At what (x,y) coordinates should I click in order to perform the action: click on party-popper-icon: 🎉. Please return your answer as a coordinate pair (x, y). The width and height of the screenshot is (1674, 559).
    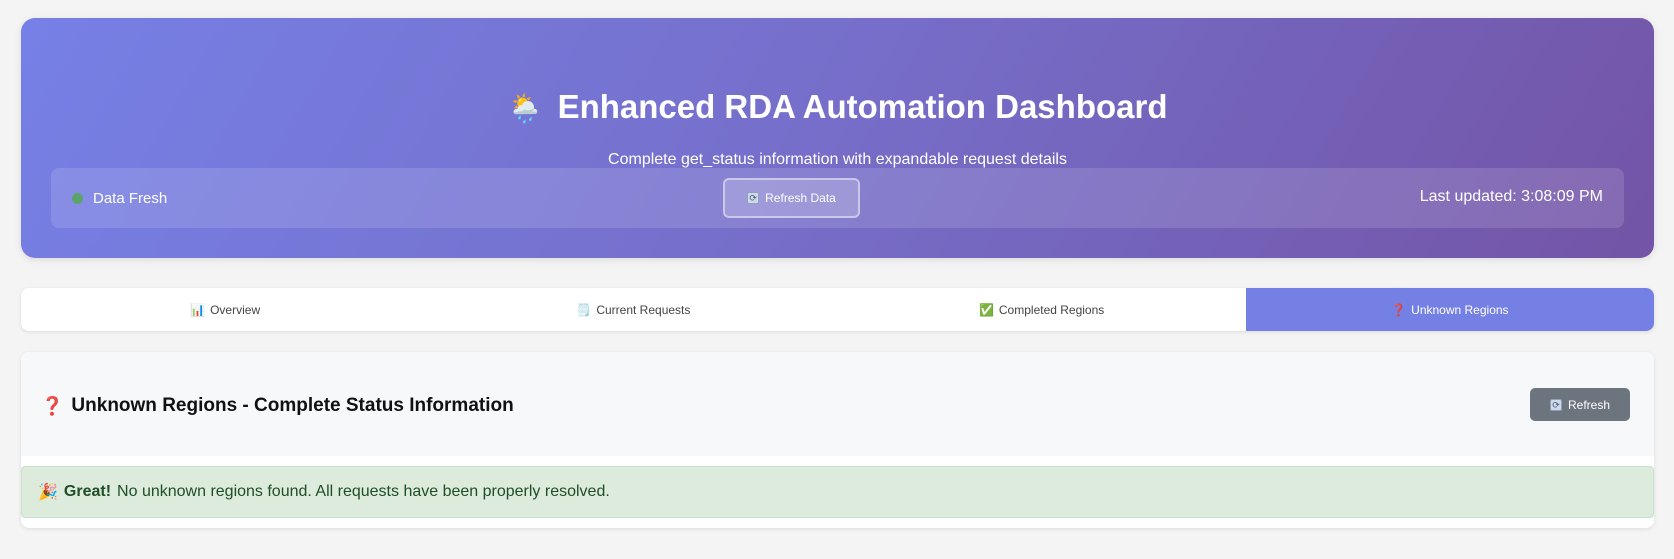
    Looking at the image, I should click on (48, 492).